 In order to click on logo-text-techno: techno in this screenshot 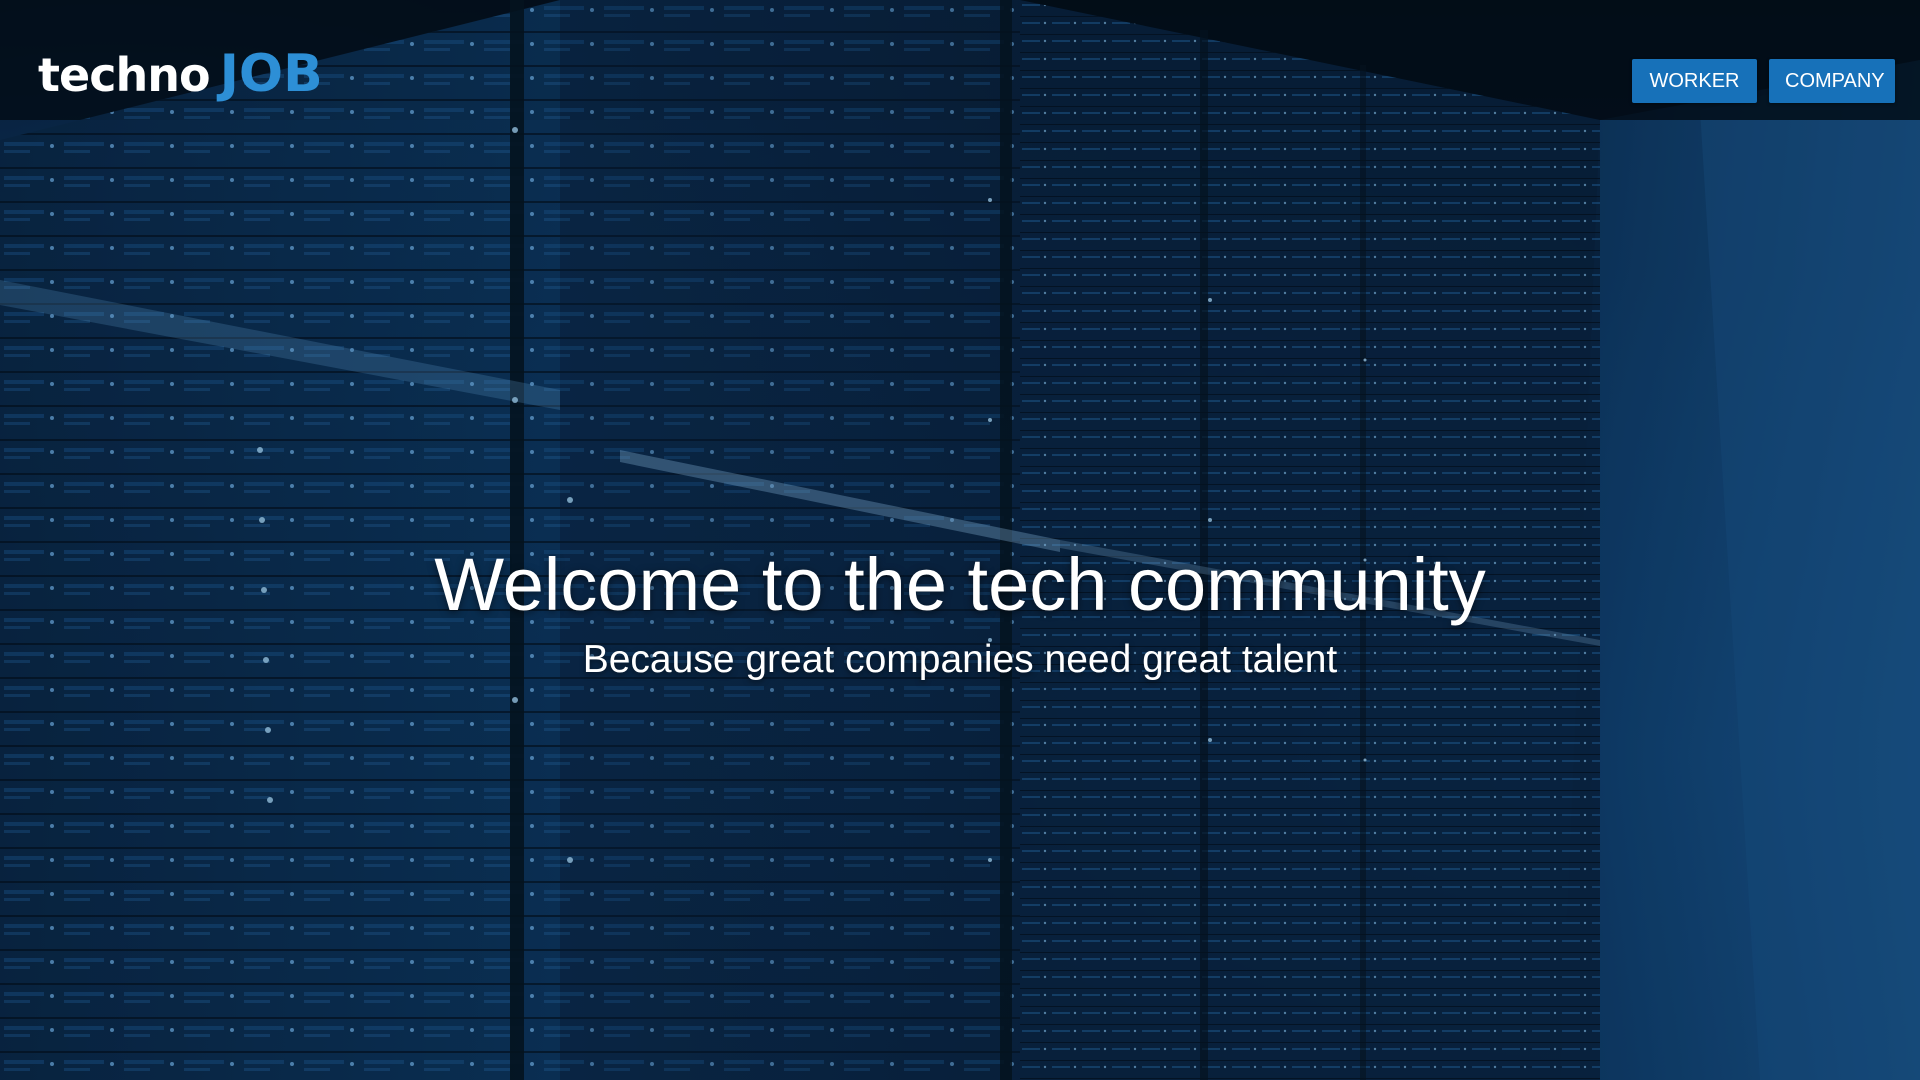, I will do `click(124, 75)`.